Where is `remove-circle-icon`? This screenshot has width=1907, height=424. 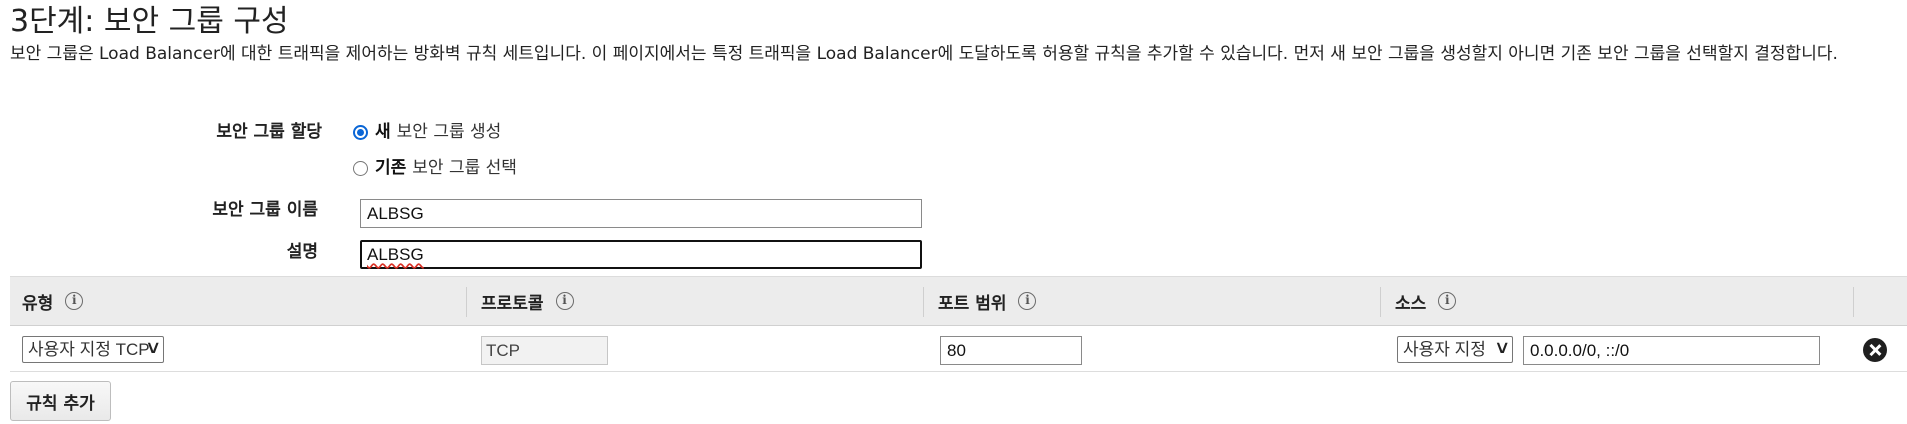 remove-circle-icon is located at coordinates (1875, 350).